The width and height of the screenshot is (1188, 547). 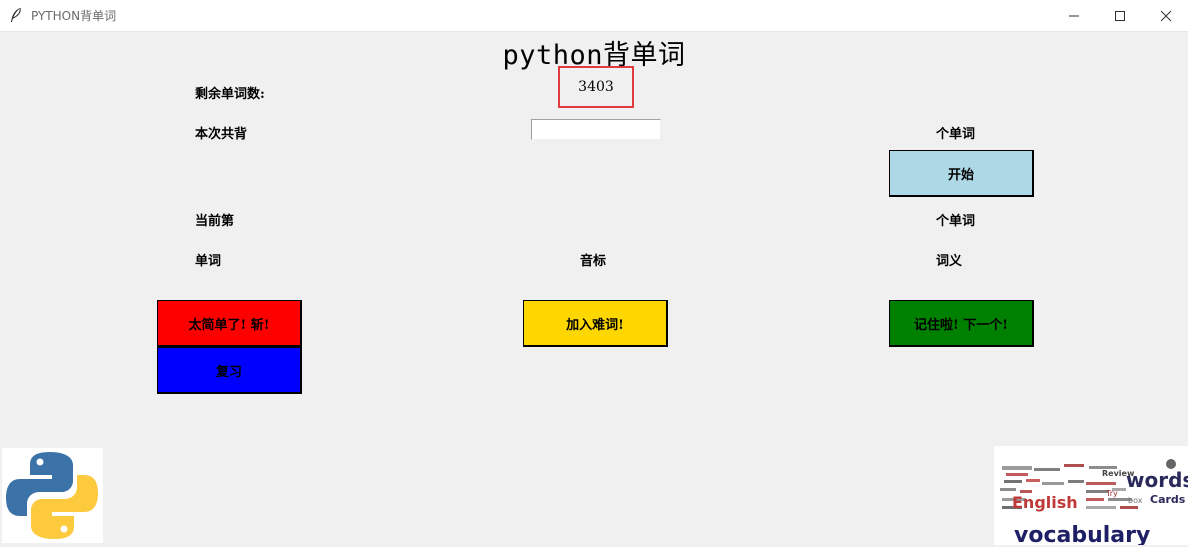 What do you see at coordinates (221, 134) in the screenshot?
I see `session-label: 本次共背` at bounding box center [221, 134].